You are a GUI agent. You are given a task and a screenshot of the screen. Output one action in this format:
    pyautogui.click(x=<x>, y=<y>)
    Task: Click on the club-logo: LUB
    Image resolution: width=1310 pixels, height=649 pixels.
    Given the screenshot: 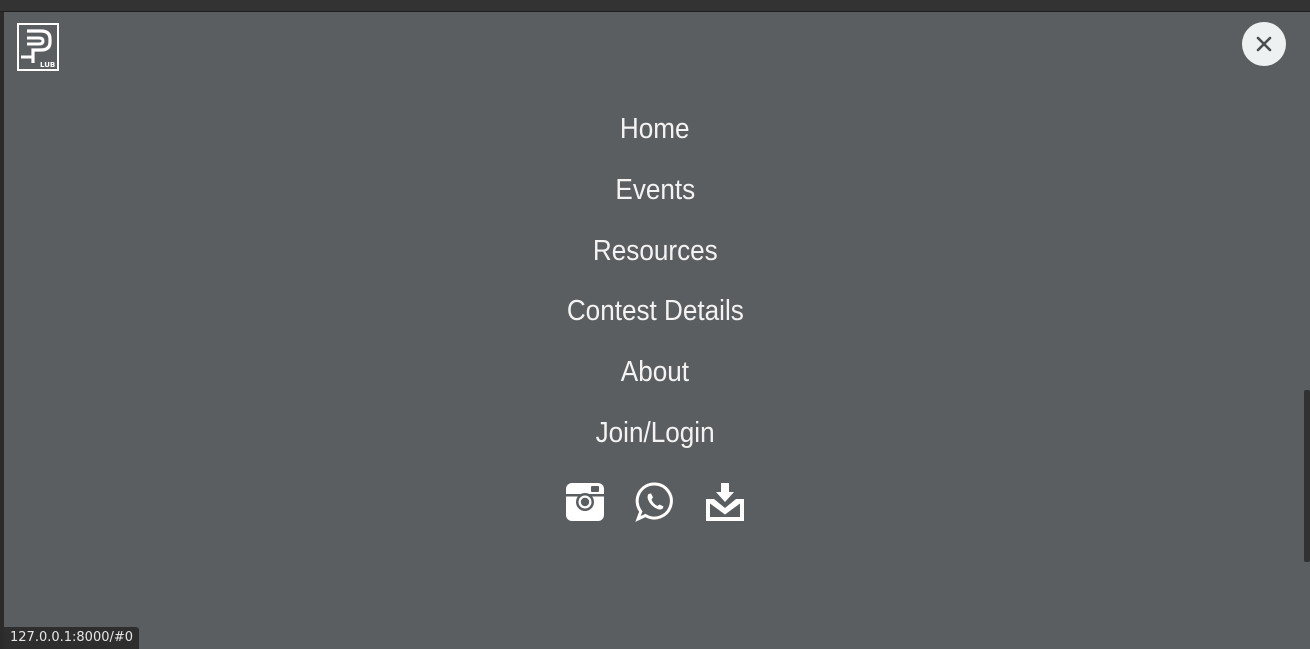 What is the action you would take?
    pyautogui.click(x=38, y=47)
    